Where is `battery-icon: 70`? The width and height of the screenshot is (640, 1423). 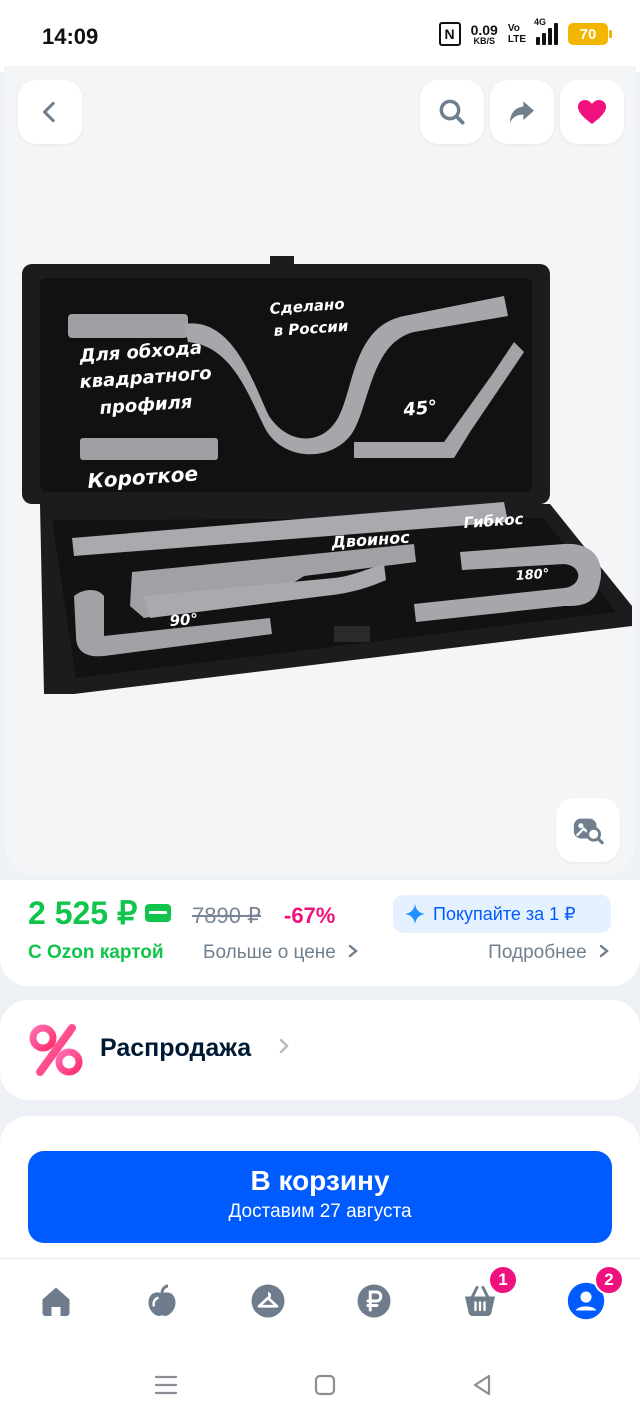 battery-icon: 70 is located at coordinates (590, 34).